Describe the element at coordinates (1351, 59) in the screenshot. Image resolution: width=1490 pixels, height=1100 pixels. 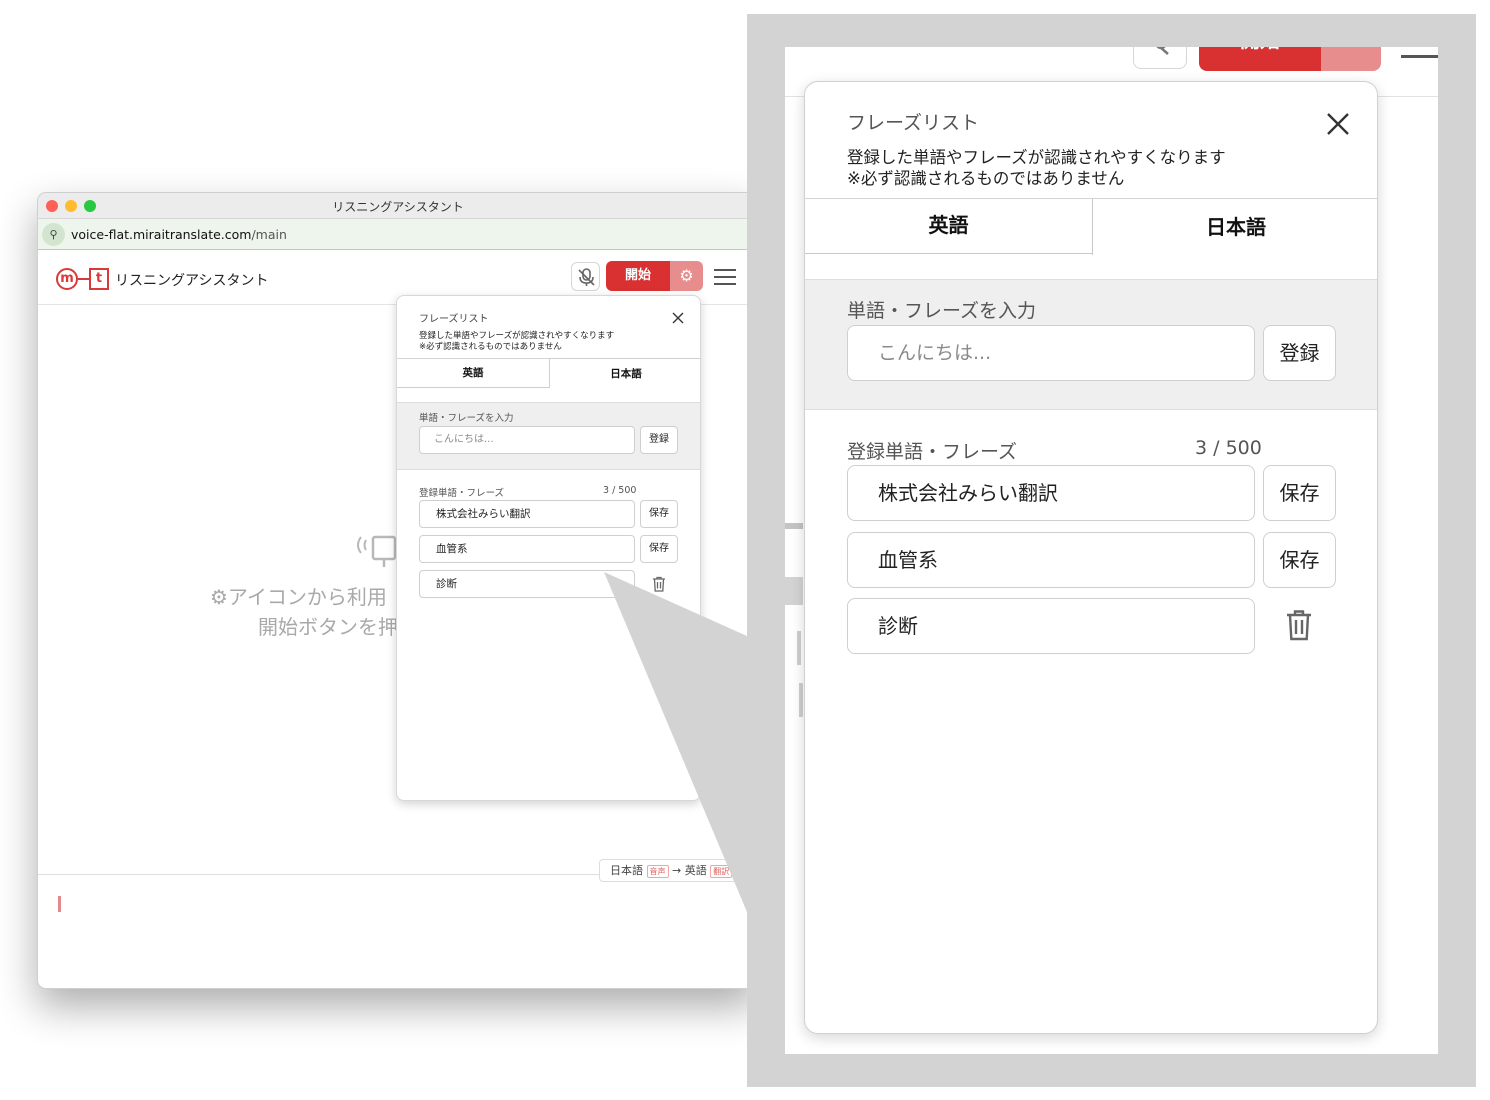
I see `zoomed-gear-button` at that location.